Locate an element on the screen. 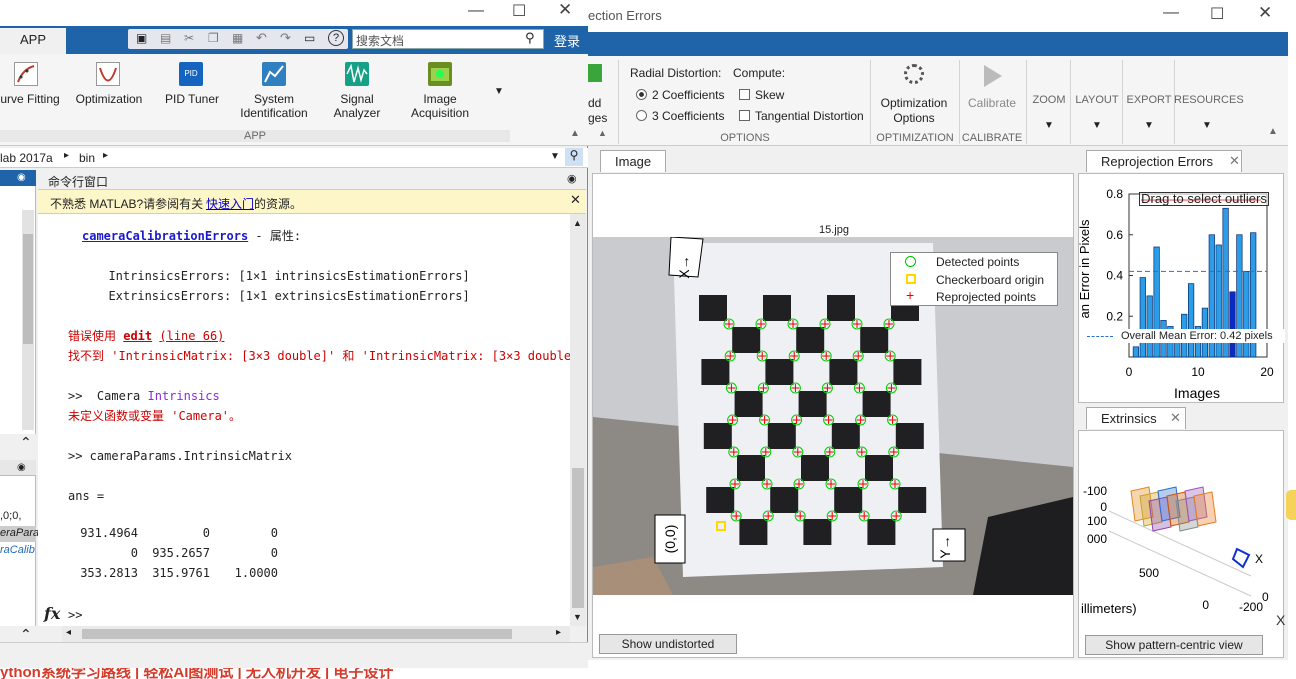 This screenshot has height=679, width=1296. pid-tuner-icon: PID is located at coordinates (191, 74).